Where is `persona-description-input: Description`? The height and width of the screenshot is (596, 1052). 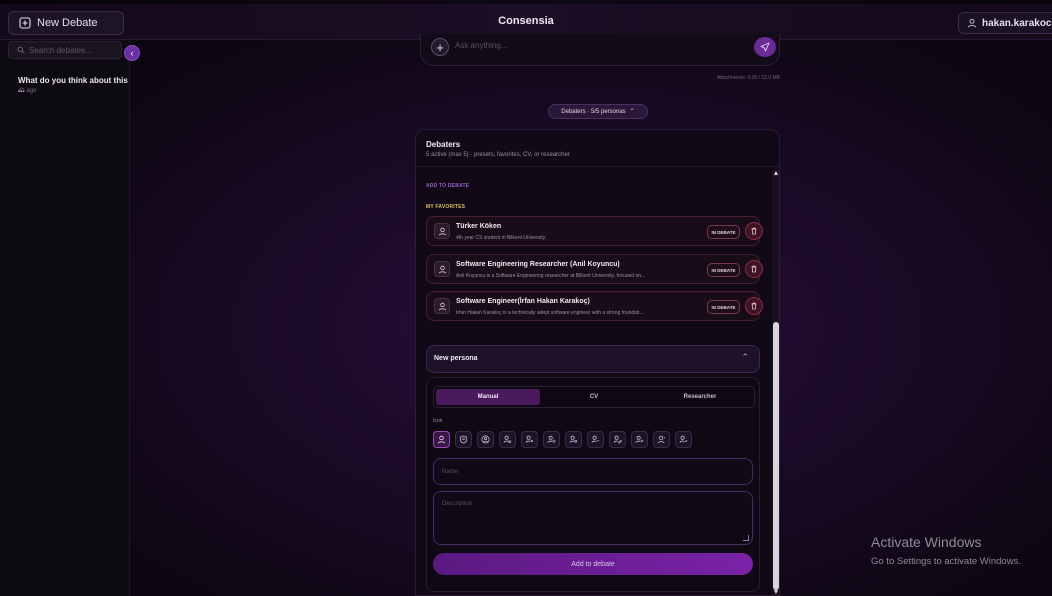 persona-description-input: Description is located at coordinates (593, 518).